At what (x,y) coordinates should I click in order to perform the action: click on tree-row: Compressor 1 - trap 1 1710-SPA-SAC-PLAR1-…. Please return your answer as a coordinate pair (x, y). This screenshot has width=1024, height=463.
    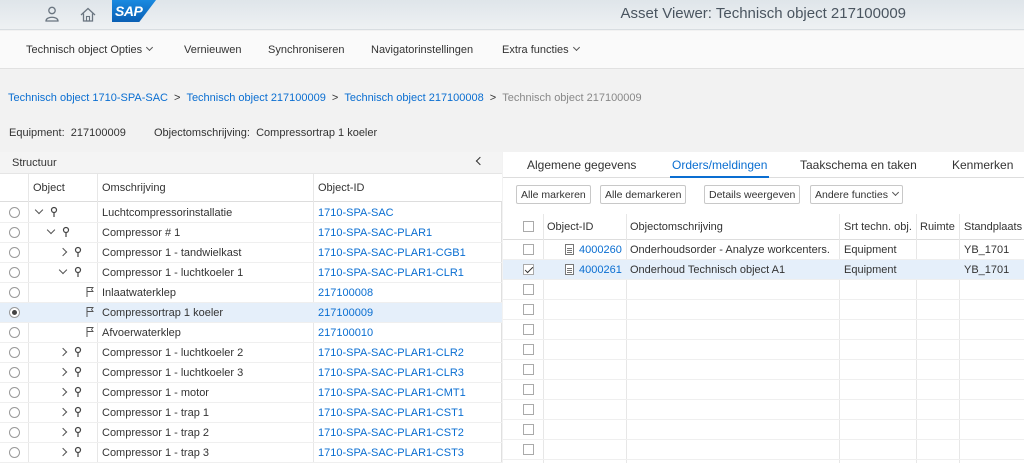
    Looking at the image, I should click on (251, 413).